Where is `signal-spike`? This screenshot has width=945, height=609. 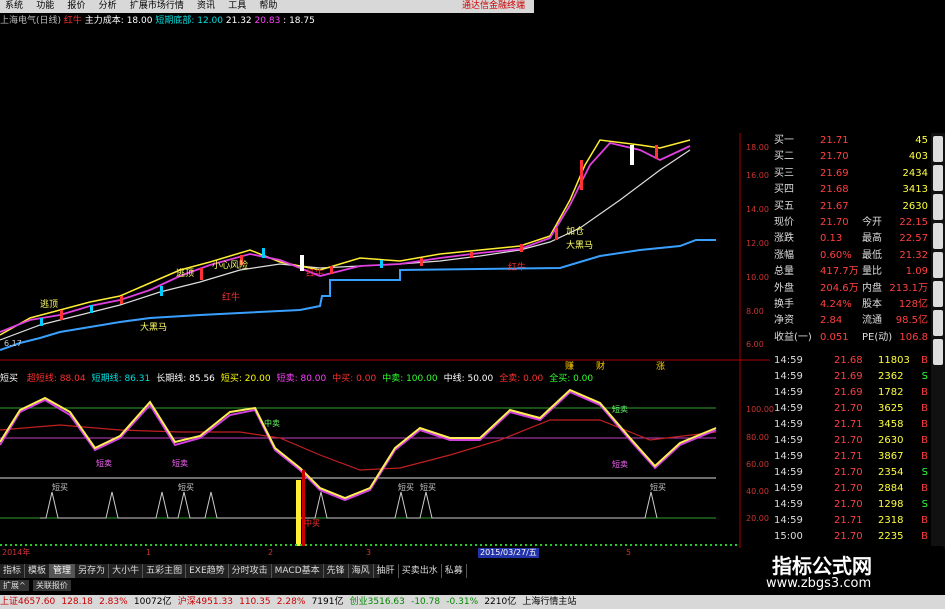
signal-spike is located at coordinates (298, 513).